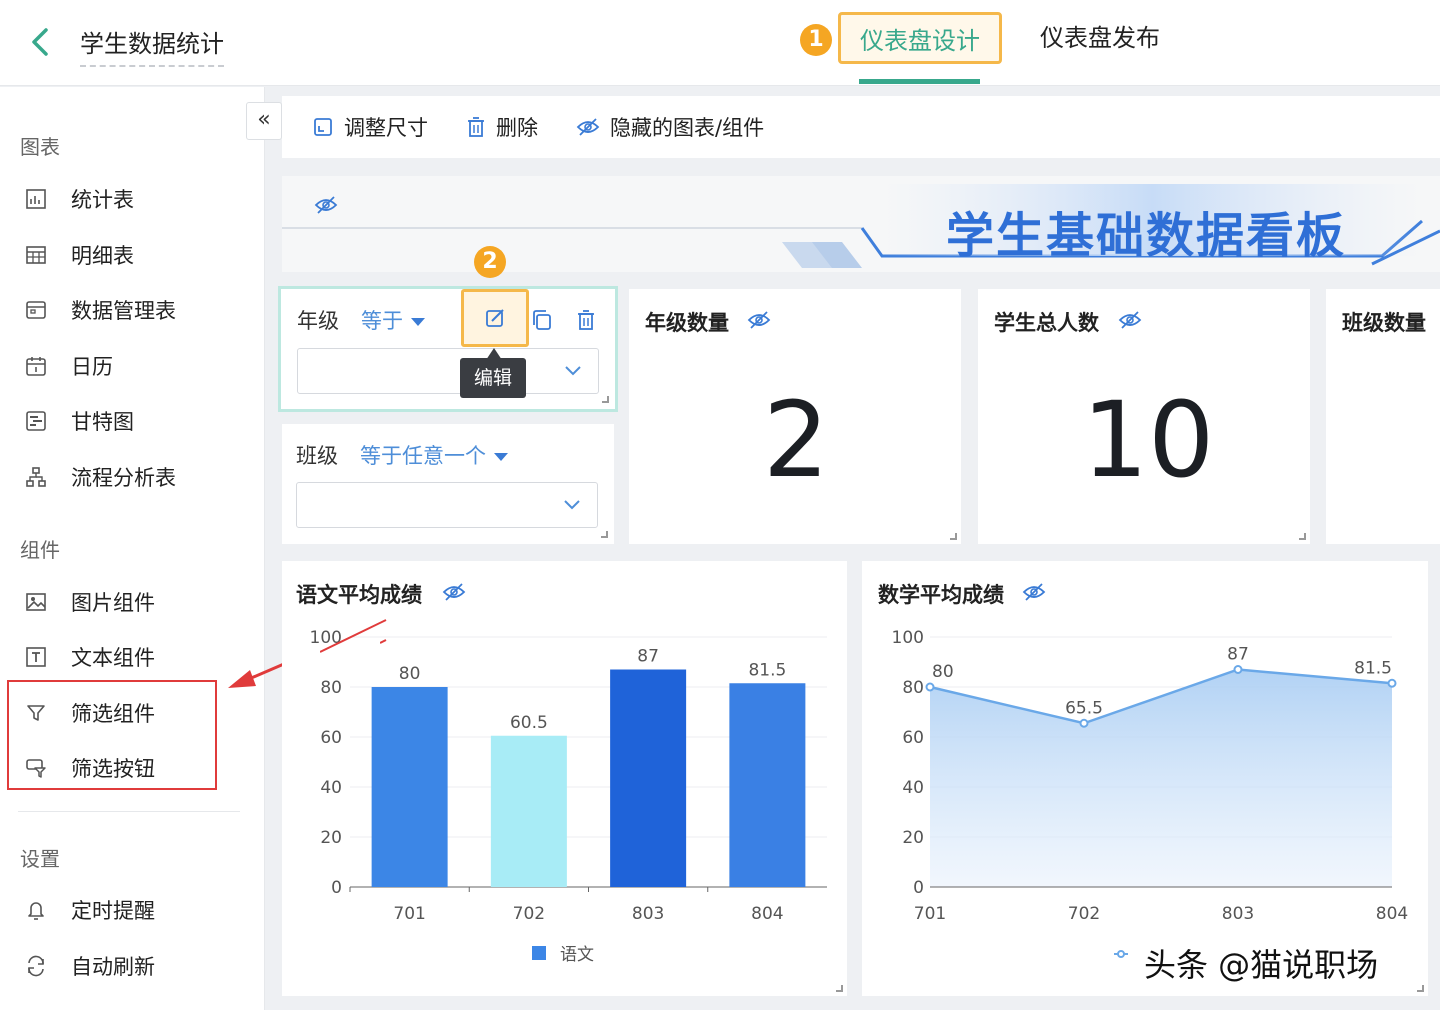  What do you see at coordinates (418, 322) in the screenshot?
I see `caret-down-icon` at bounding box center [418, 322].